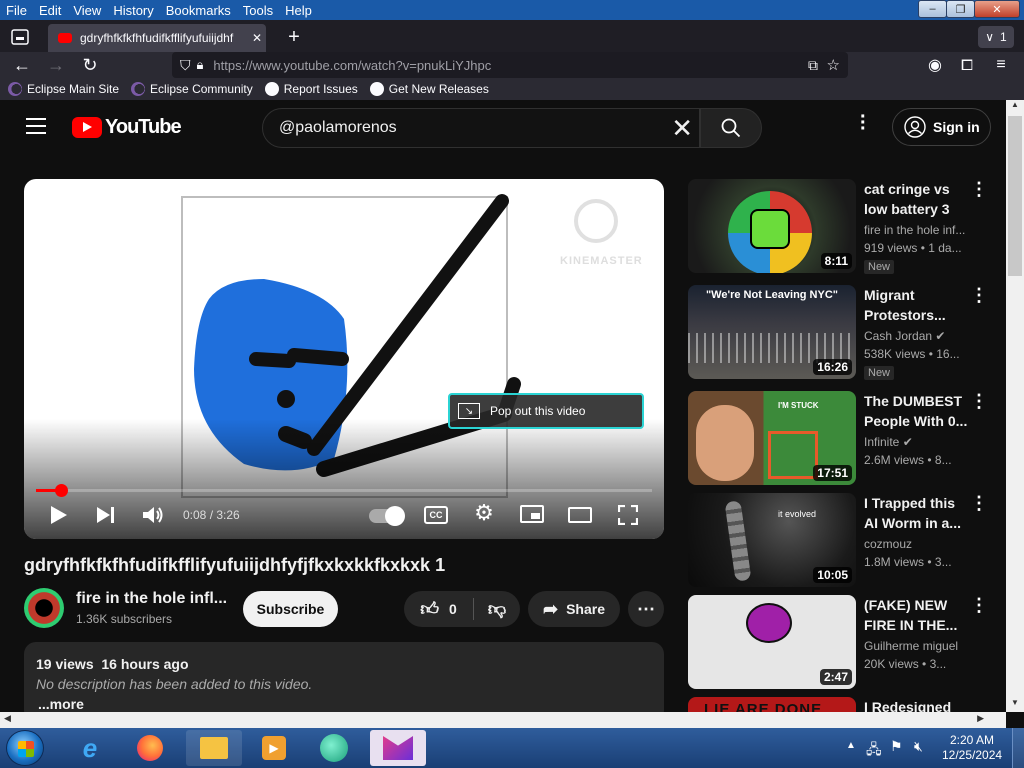 The image size is (1024, 768). I want to click on maximize-button: ❐, so click(960, 9).